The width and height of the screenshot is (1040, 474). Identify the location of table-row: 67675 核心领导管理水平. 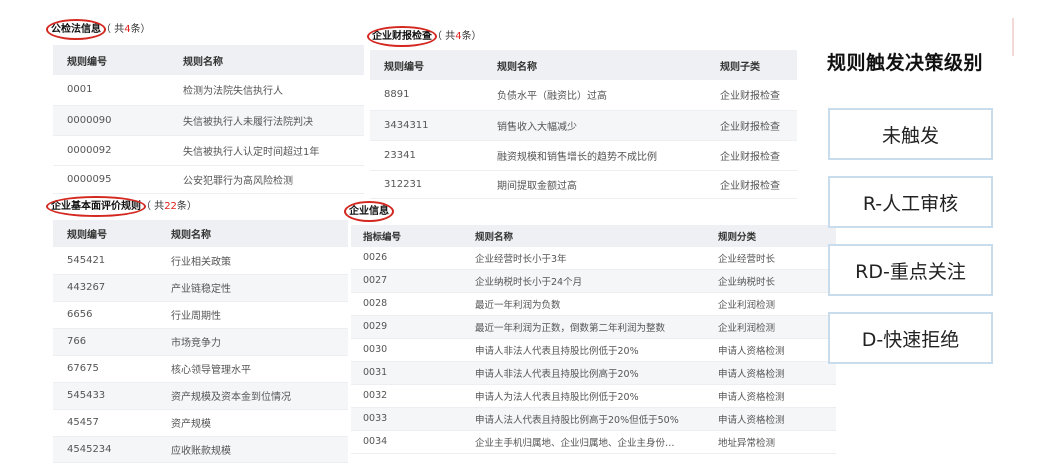
(200, 369).